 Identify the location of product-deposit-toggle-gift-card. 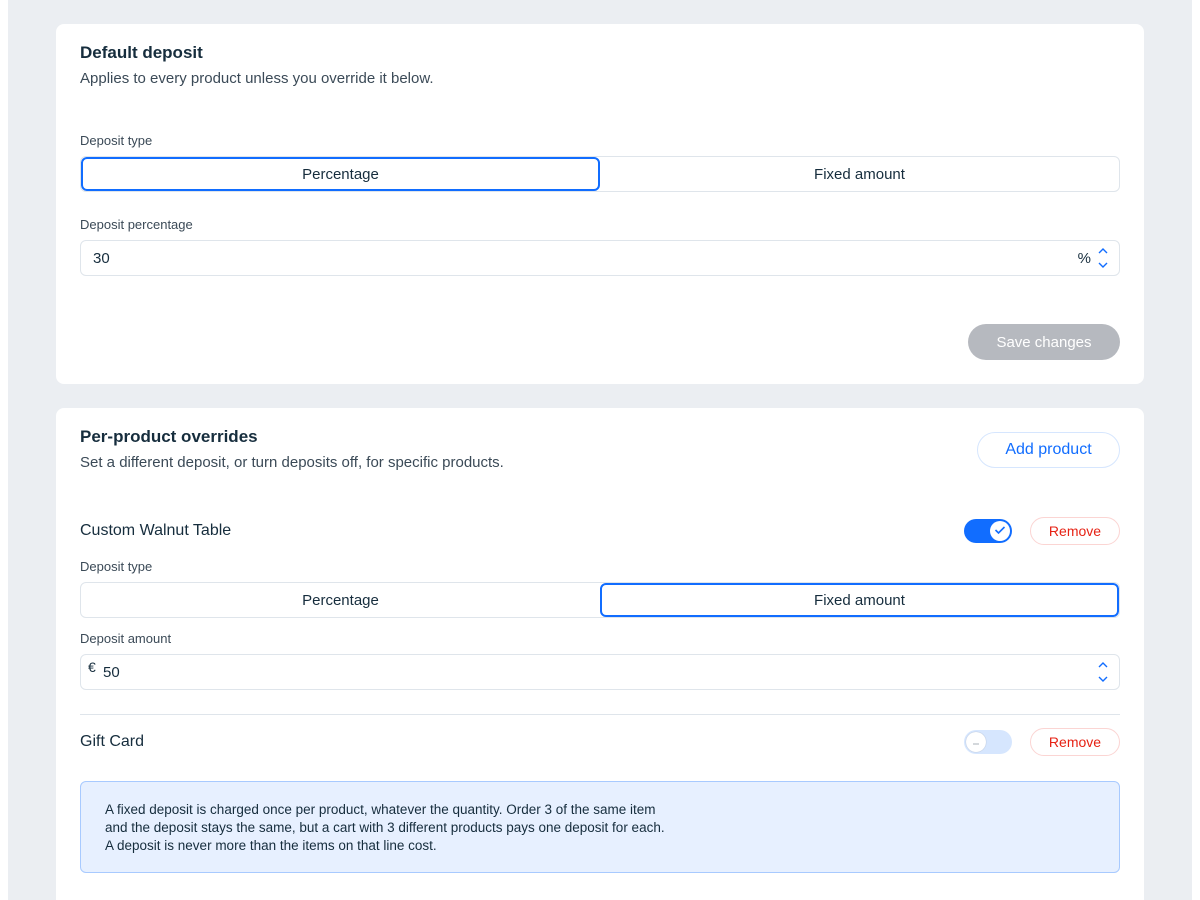
(988, 742).